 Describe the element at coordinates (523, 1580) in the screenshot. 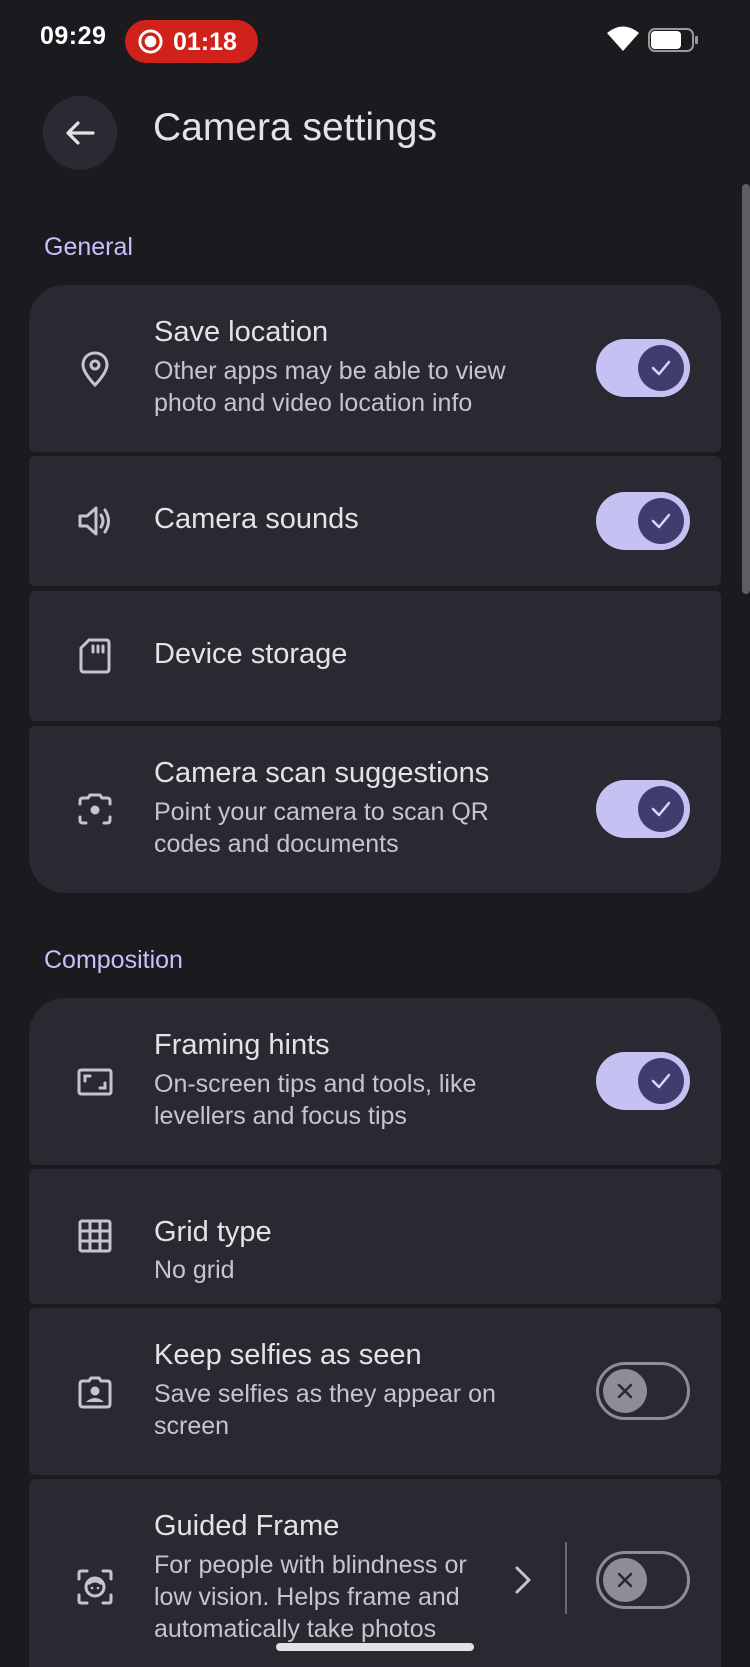

I see `chevron-right-icon` at that location.